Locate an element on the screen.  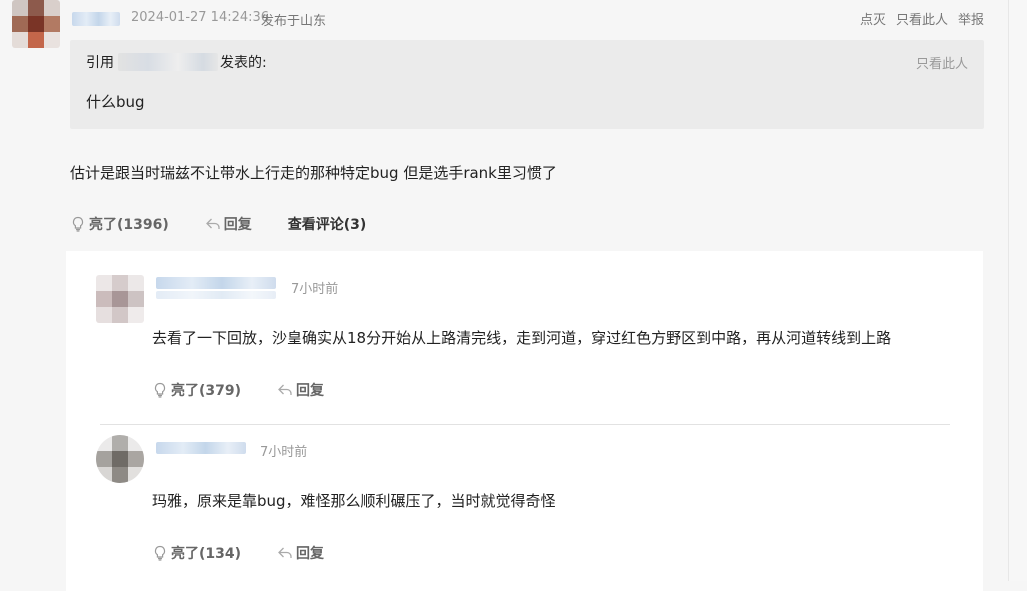
quote-suffix: 发表的: is located at coordinates (243, 63).